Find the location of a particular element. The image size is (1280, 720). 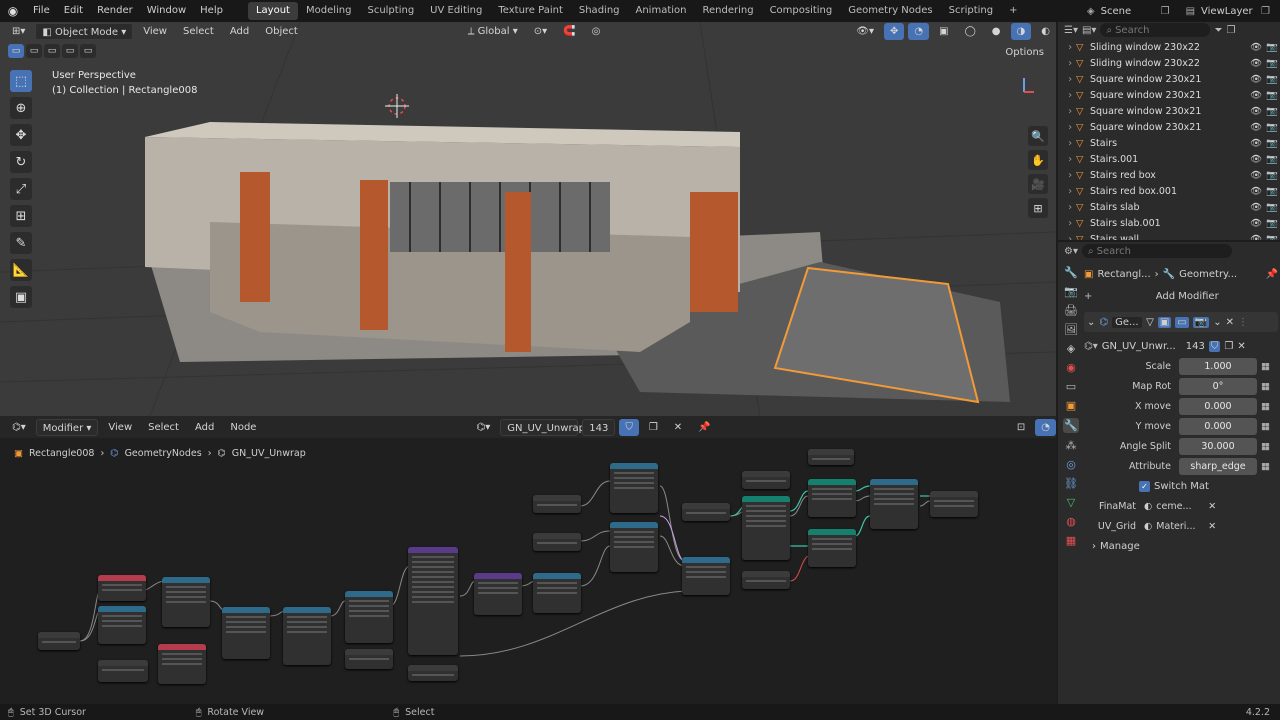

particles-tab-icon: ⁂ is located at coordinates (1071, 445).